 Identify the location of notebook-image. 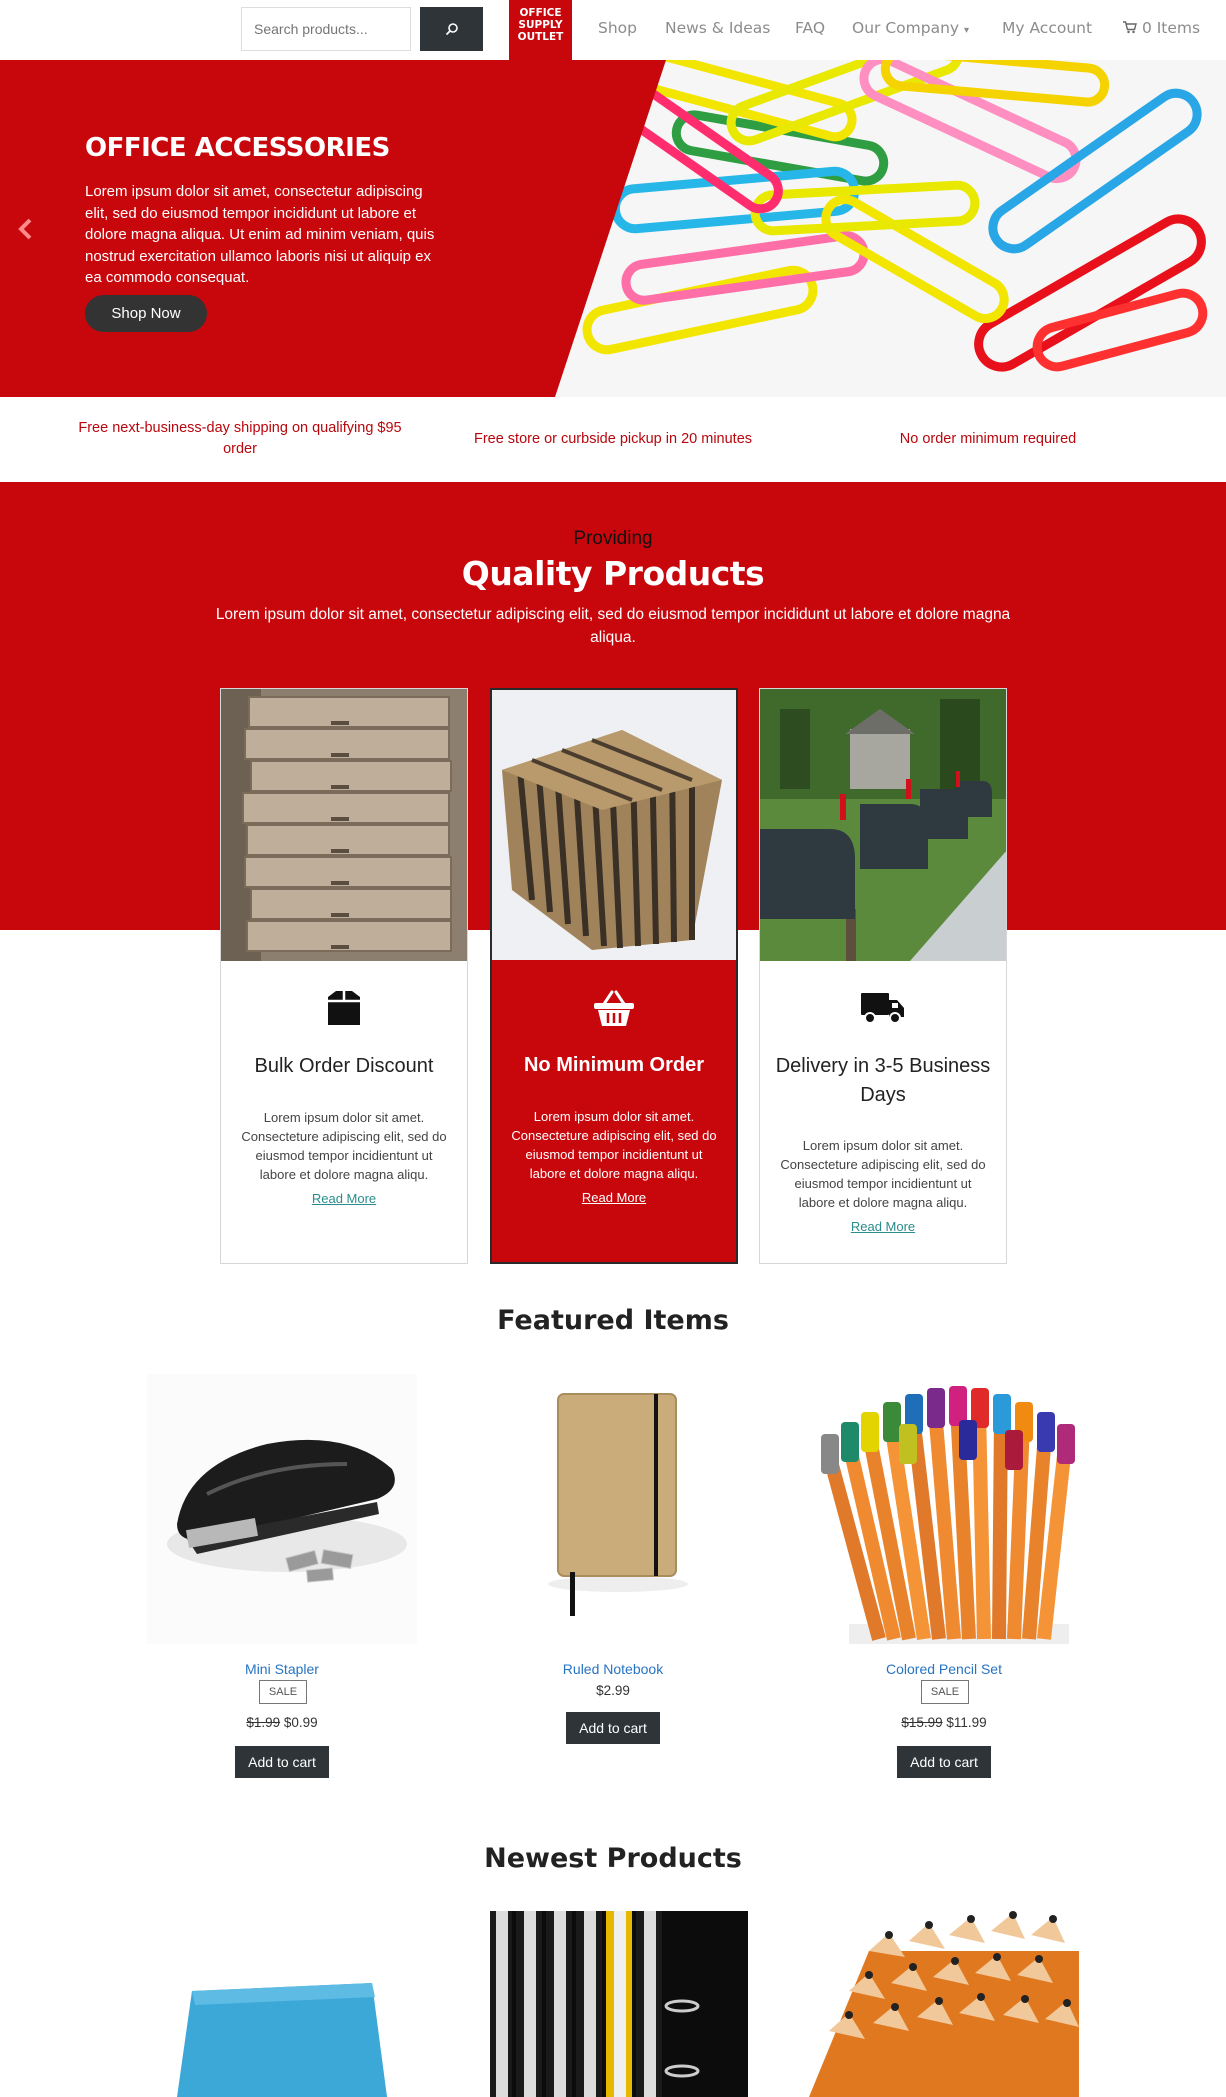
(613, 1509).